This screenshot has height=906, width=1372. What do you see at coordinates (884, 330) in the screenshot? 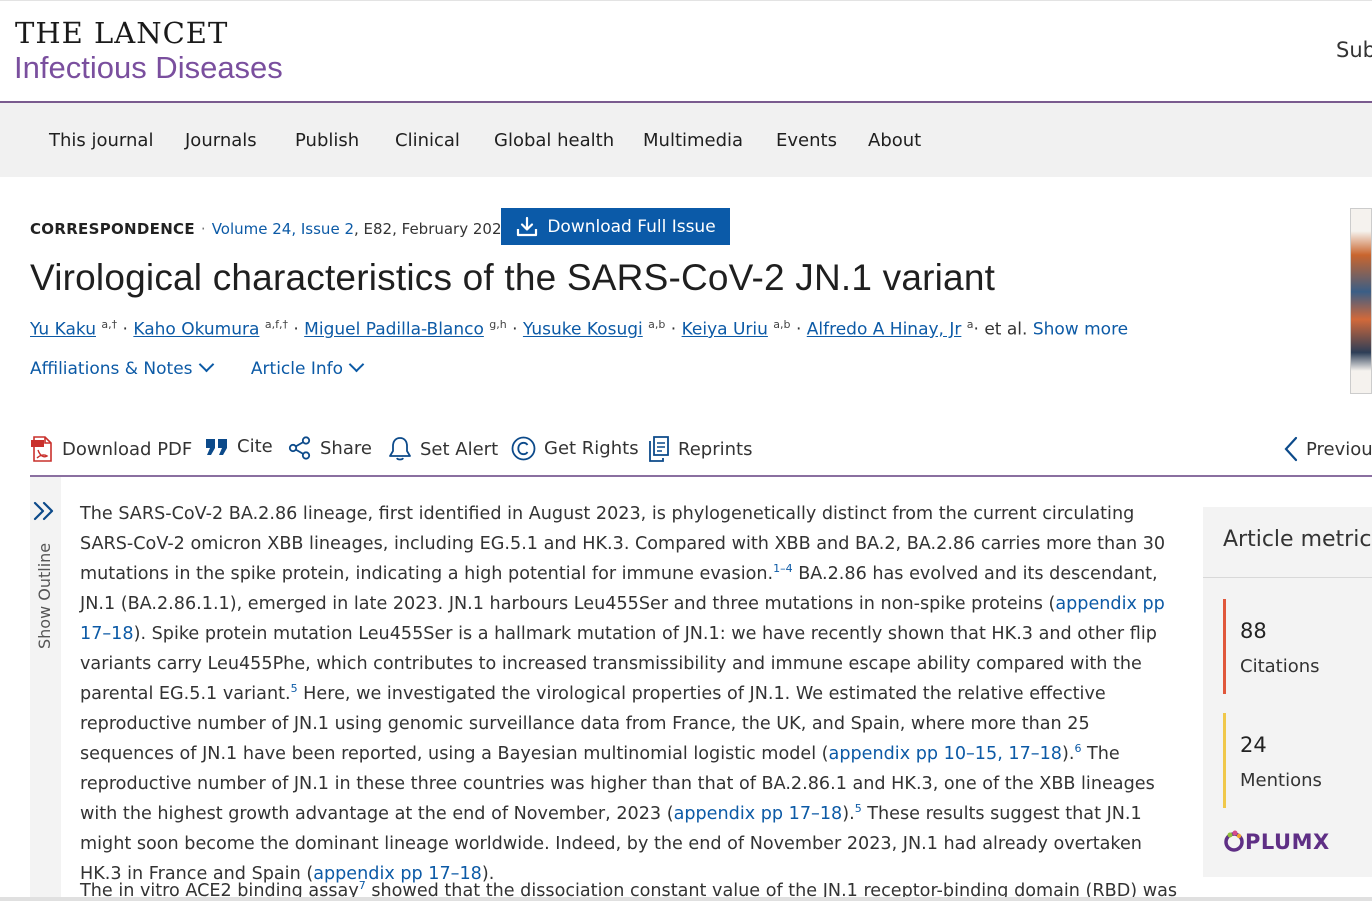
I see `author-link: Alfredo A Hinay, Jr` at bounding box center [884, 330].